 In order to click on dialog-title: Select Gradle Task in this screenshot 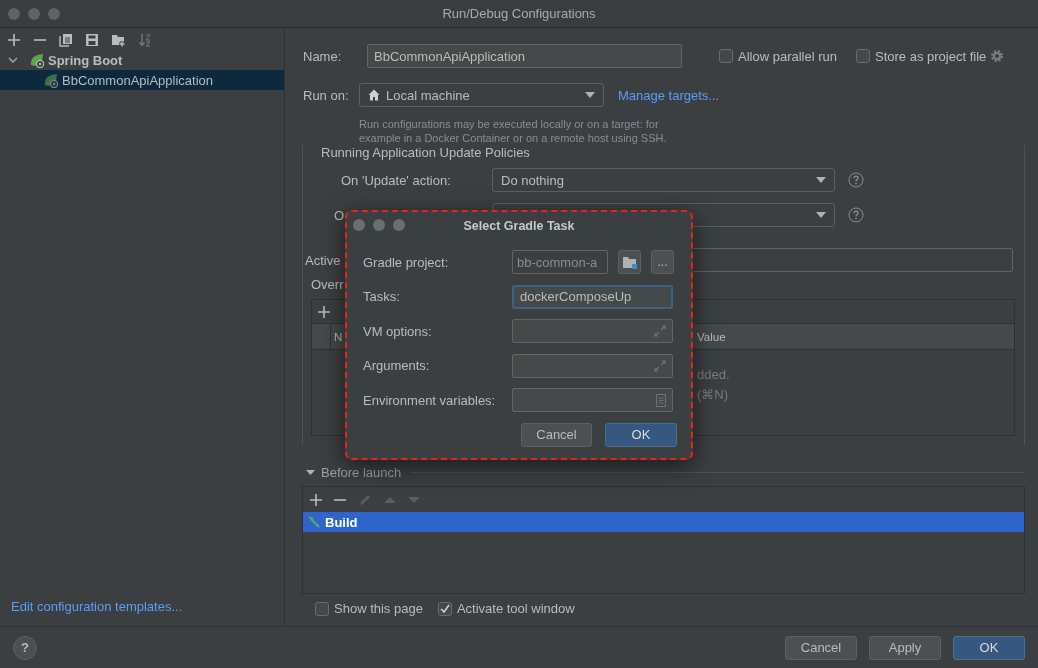, I will do `click(519, 225)`.